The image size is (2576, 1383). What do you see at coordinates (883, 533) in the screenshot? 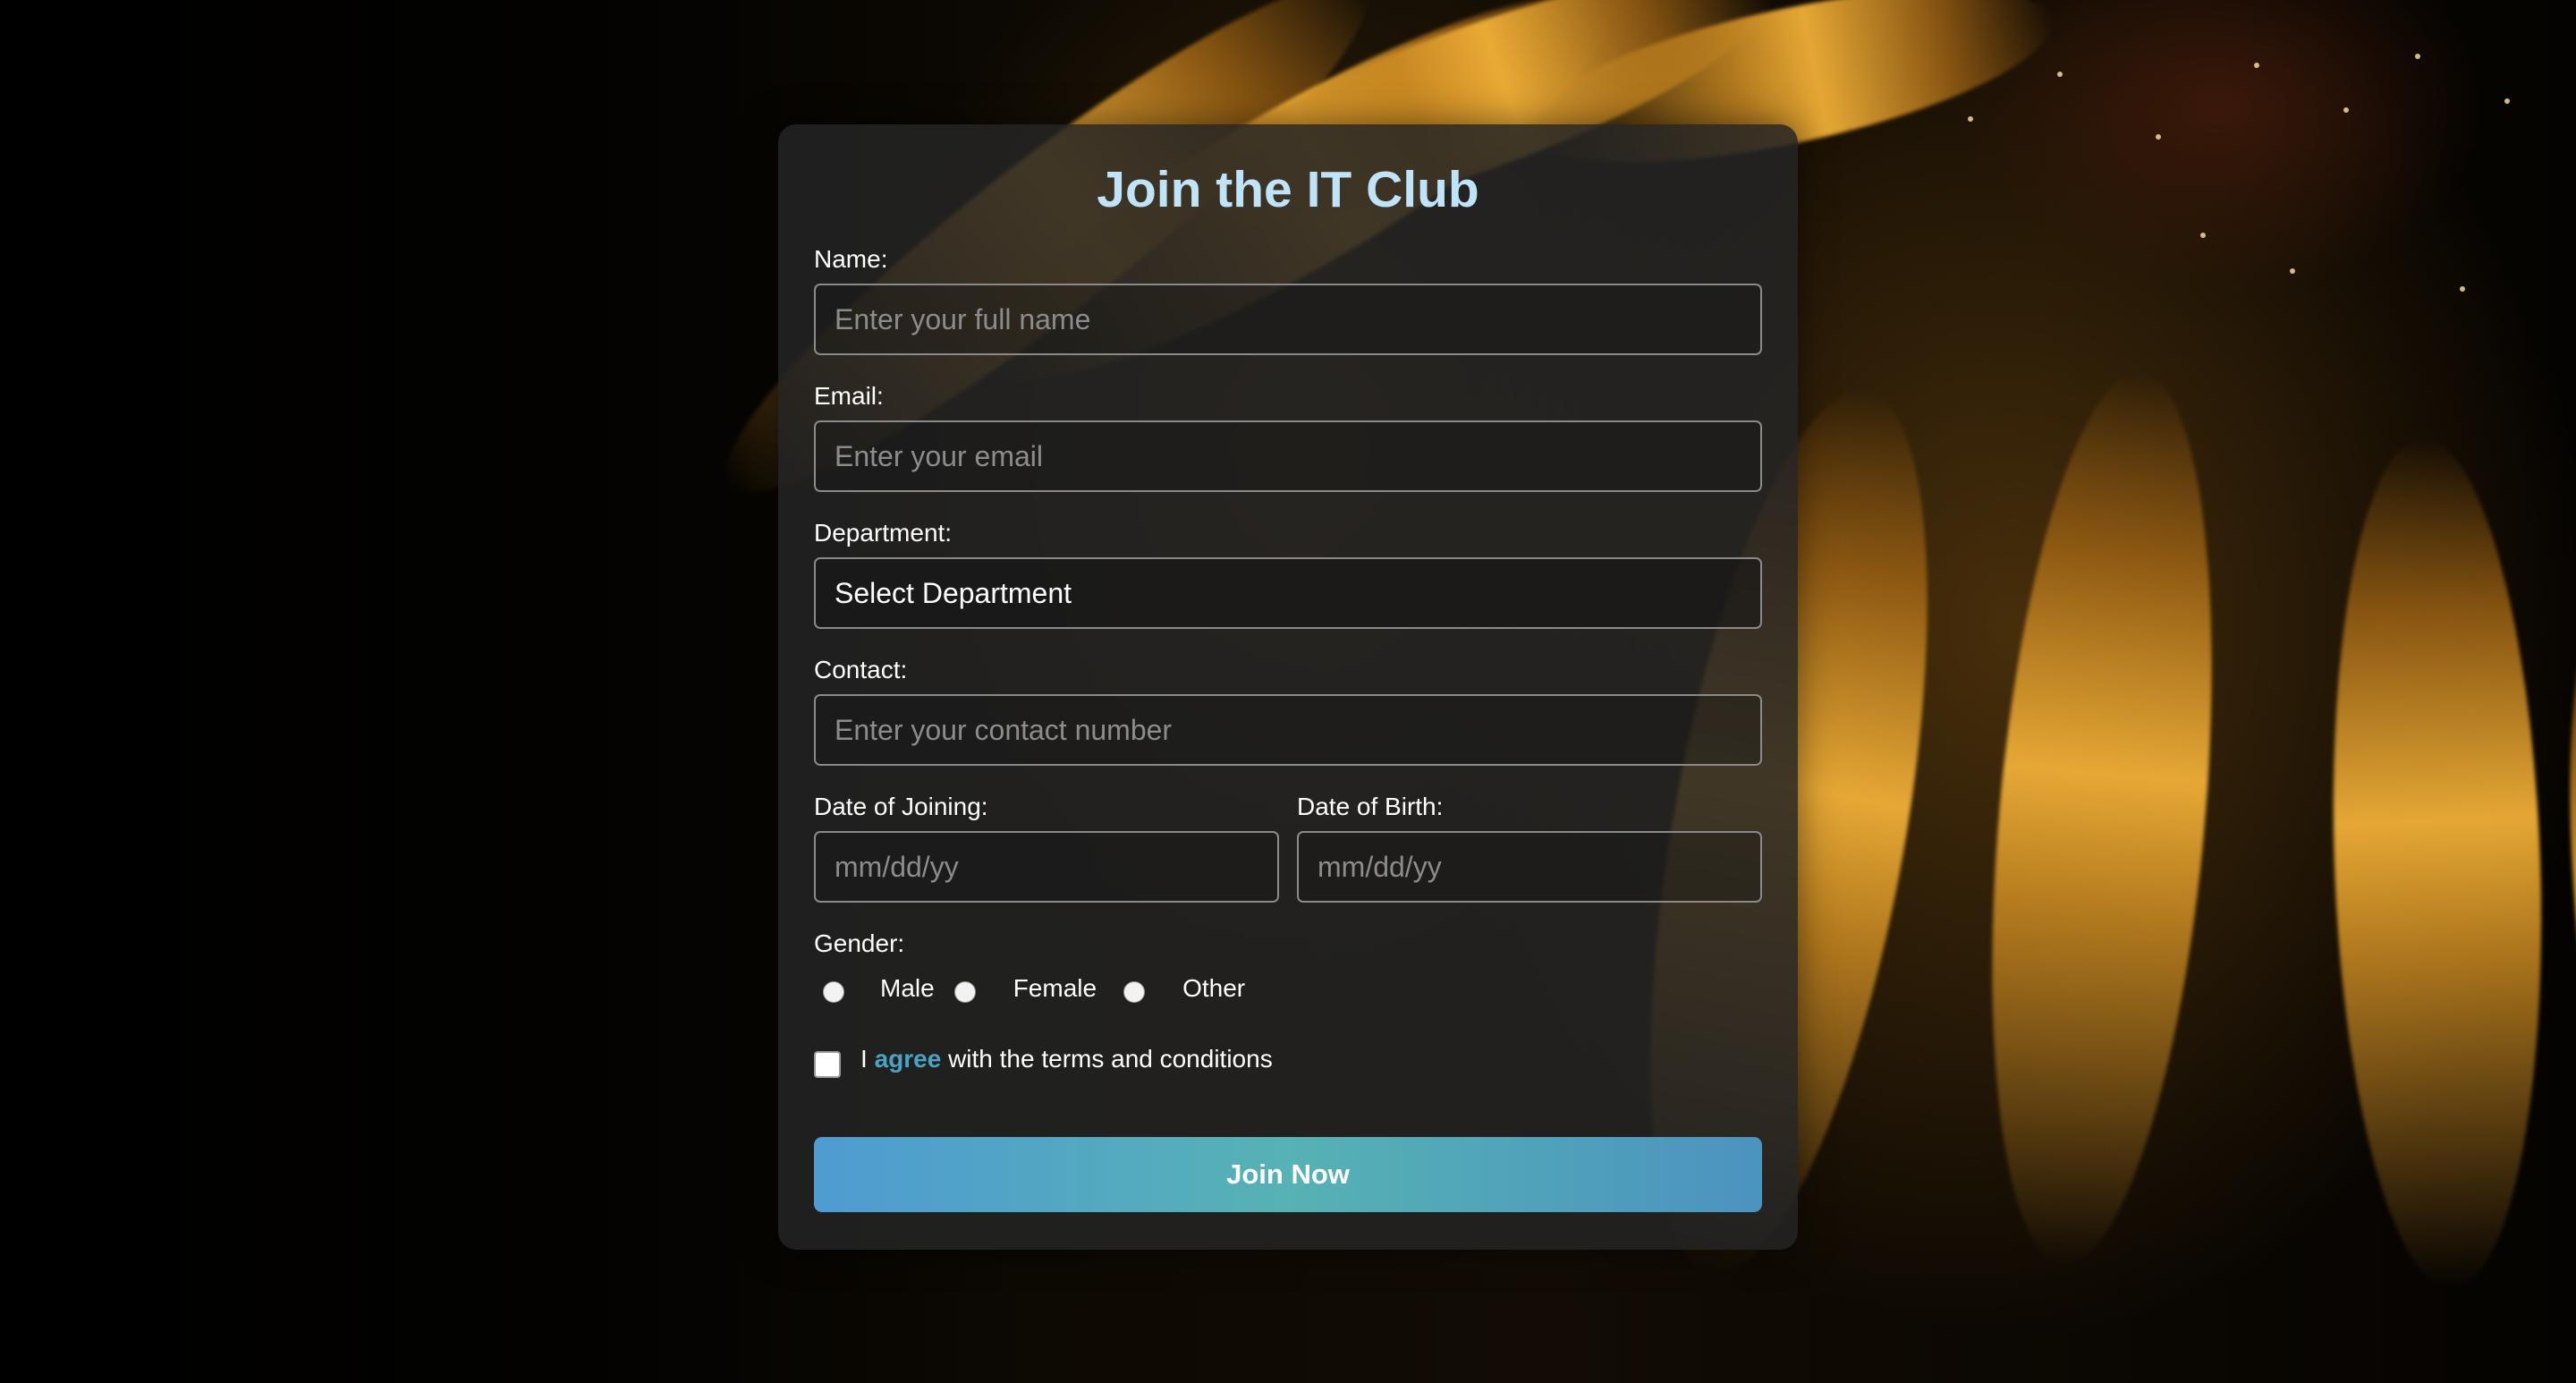
I see `department-label: Department:` at bounding box center [883, 533].